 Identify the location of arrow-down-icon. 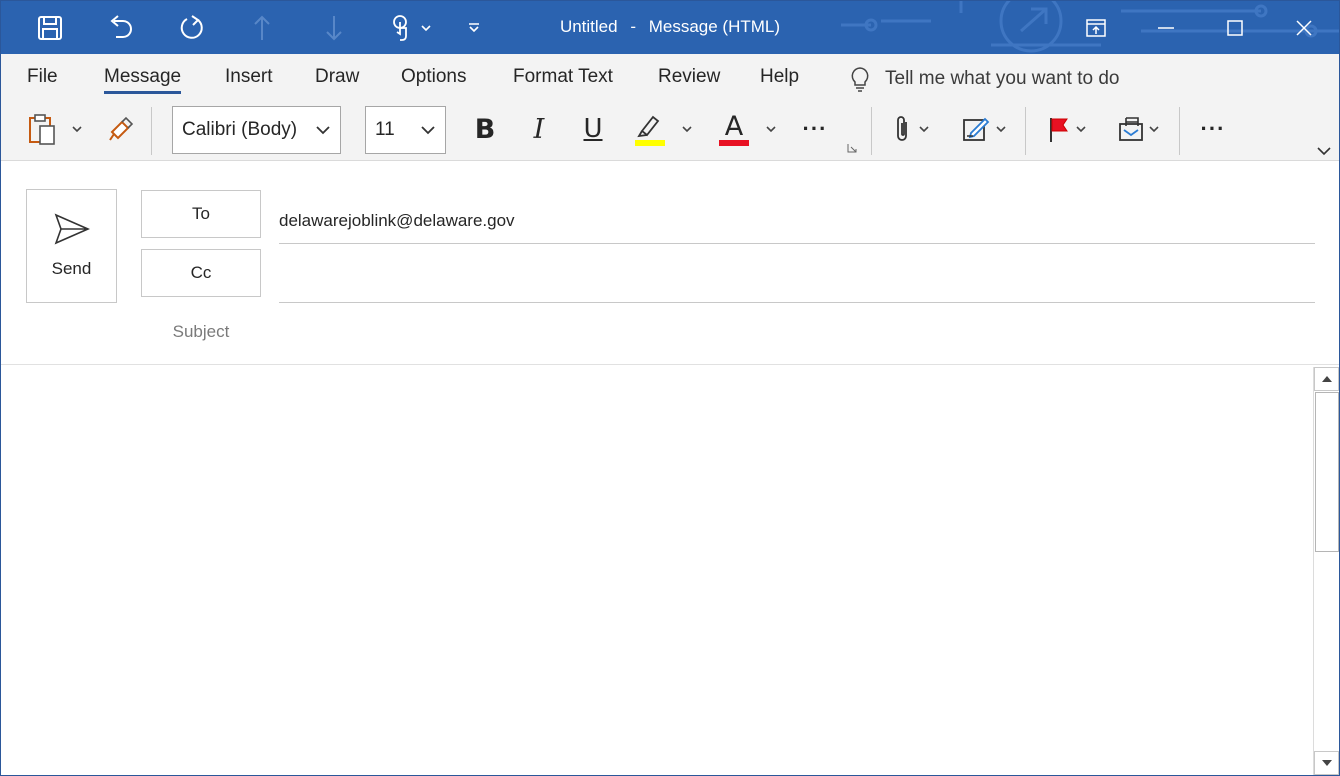
(334, 28).